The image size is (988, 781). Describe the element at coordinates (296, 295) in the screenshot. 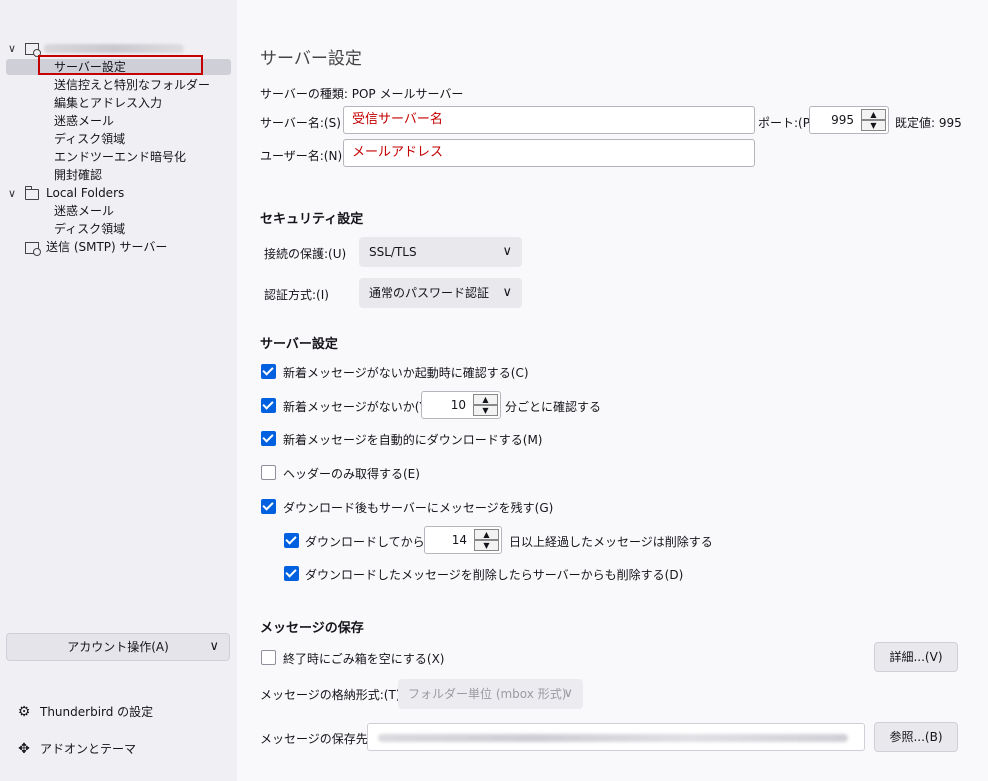

I see `auth-label: 認証方式:(I)` at that location.